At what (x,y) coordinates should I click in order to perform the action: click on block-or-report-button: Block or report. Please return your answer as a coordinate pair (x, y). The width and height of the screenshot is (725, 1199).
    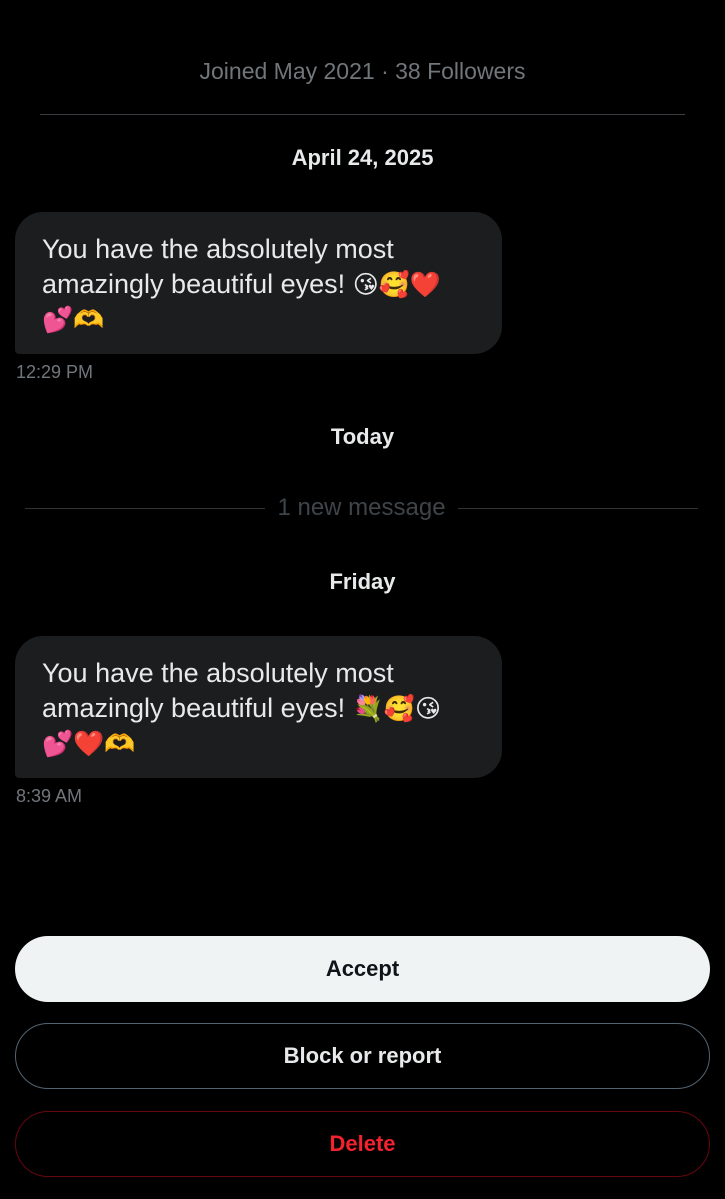
    Looking at the image, I should click on (362, 1056).